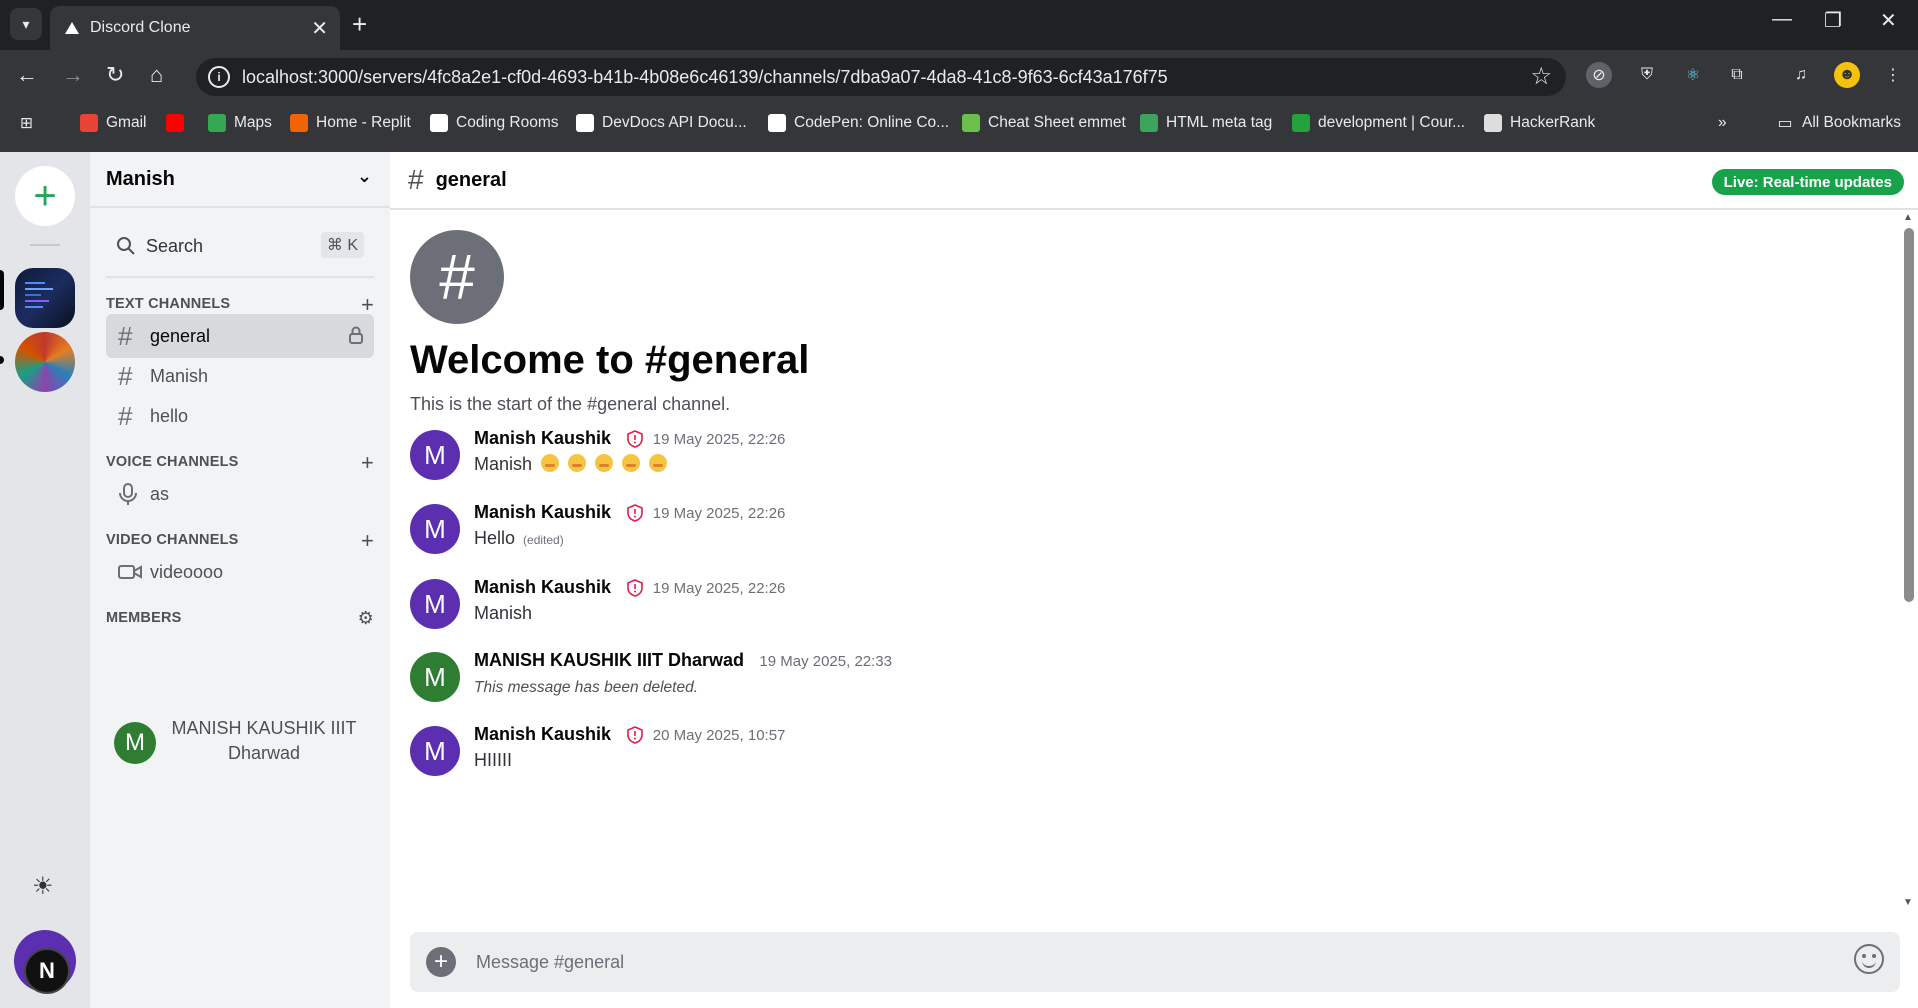 This screenshot has height=1008, width=1918. What do you see at coordinates (240, 246) in the screenshot?
I see `channel-search-button: Search ⌘ K` at bounding box center [240, 246].